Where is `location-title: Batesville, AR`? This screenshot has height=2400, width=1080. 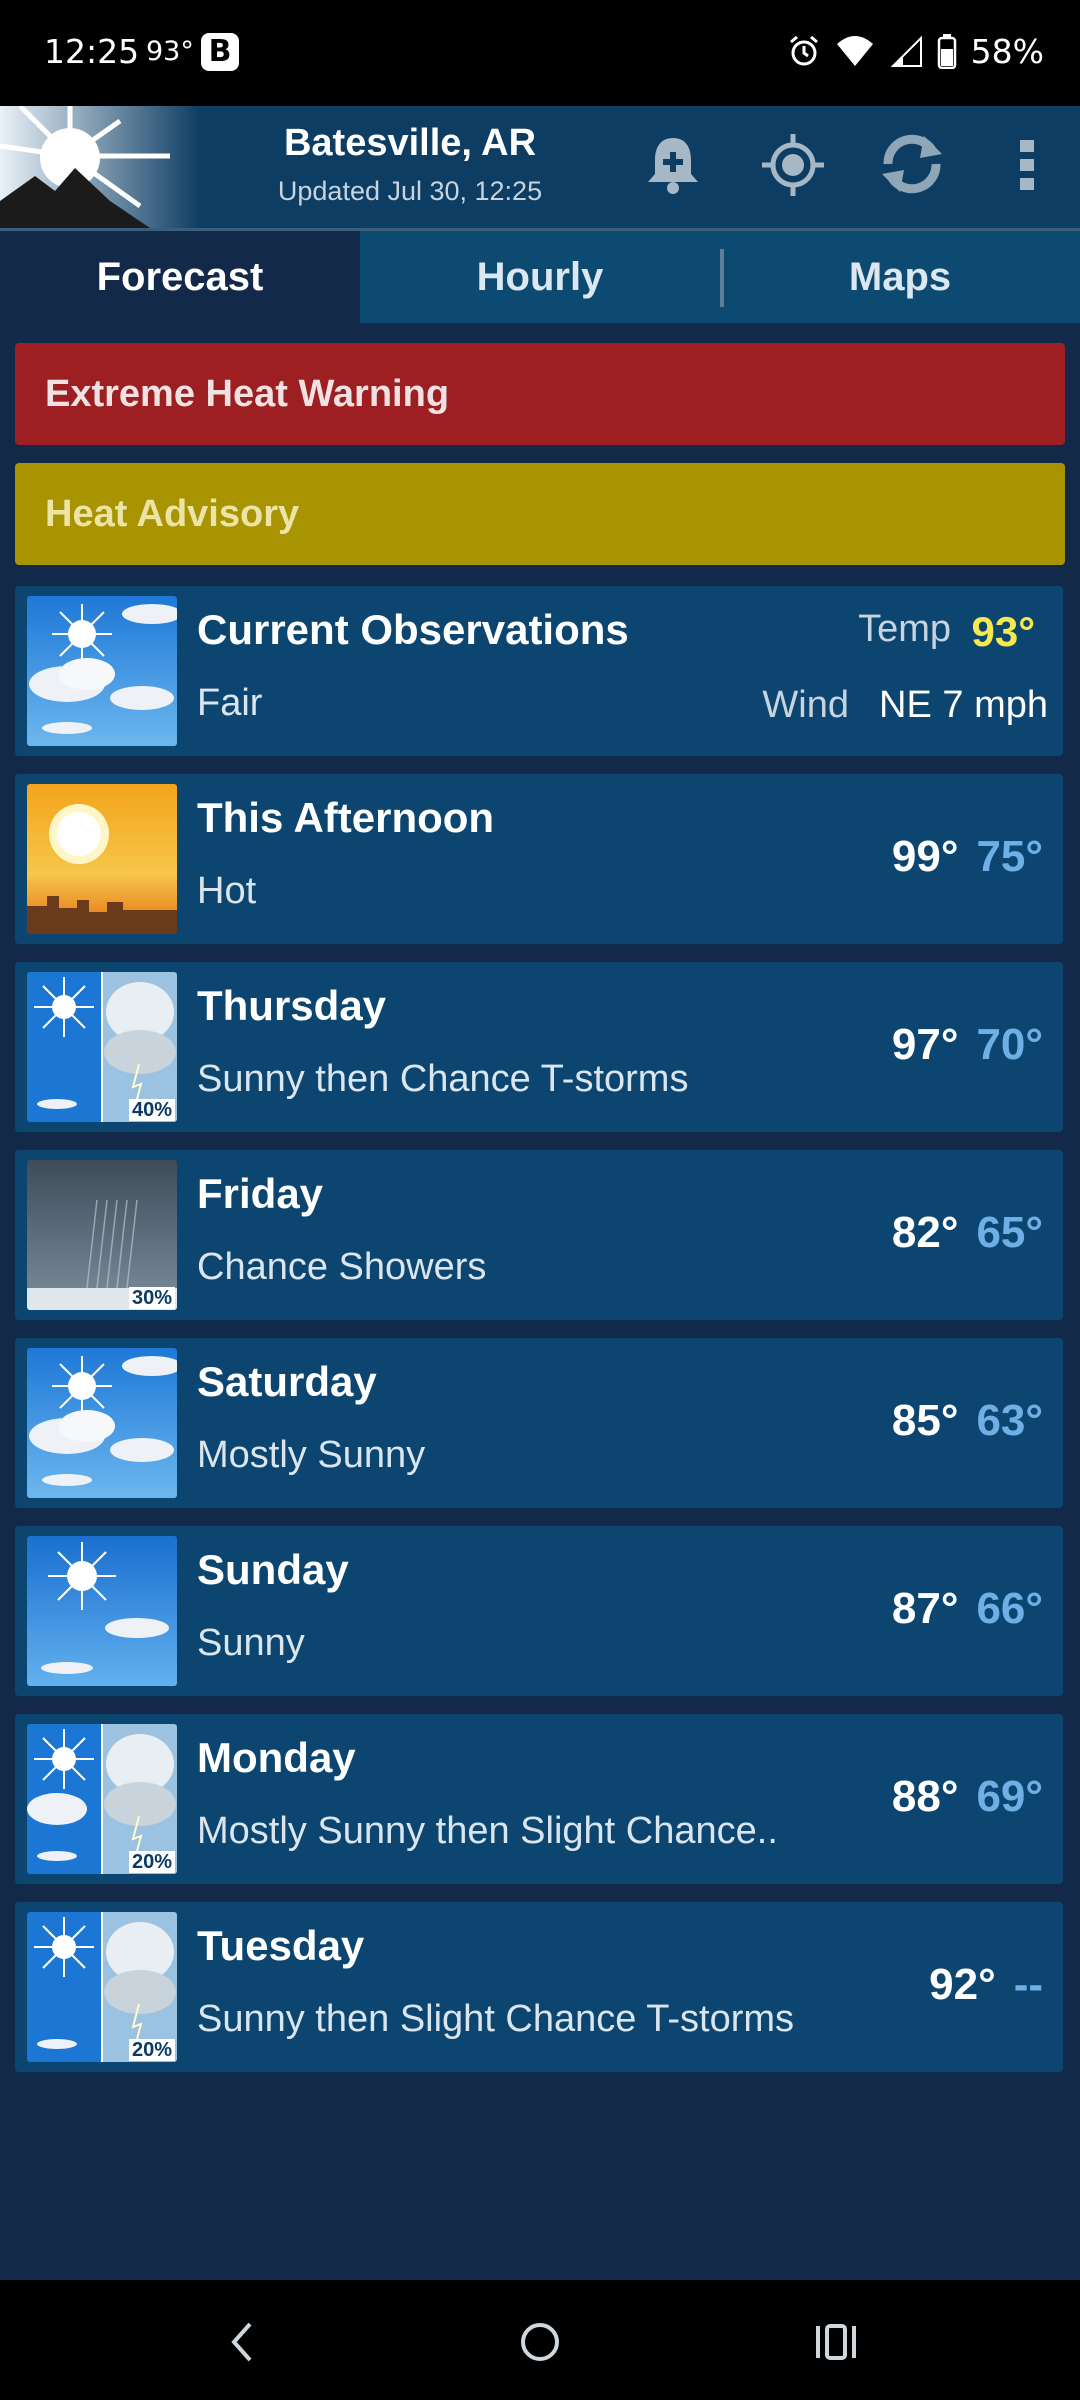 location-title: Batesville, AR is located at coordinates (410, 143).